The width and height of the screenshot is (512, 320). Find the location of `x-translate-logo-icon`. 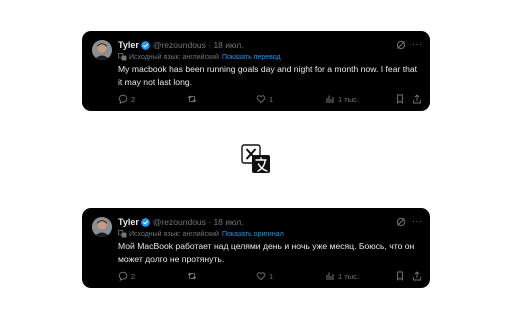

x-translate-logo-icon is located at coordinates (255, 158).